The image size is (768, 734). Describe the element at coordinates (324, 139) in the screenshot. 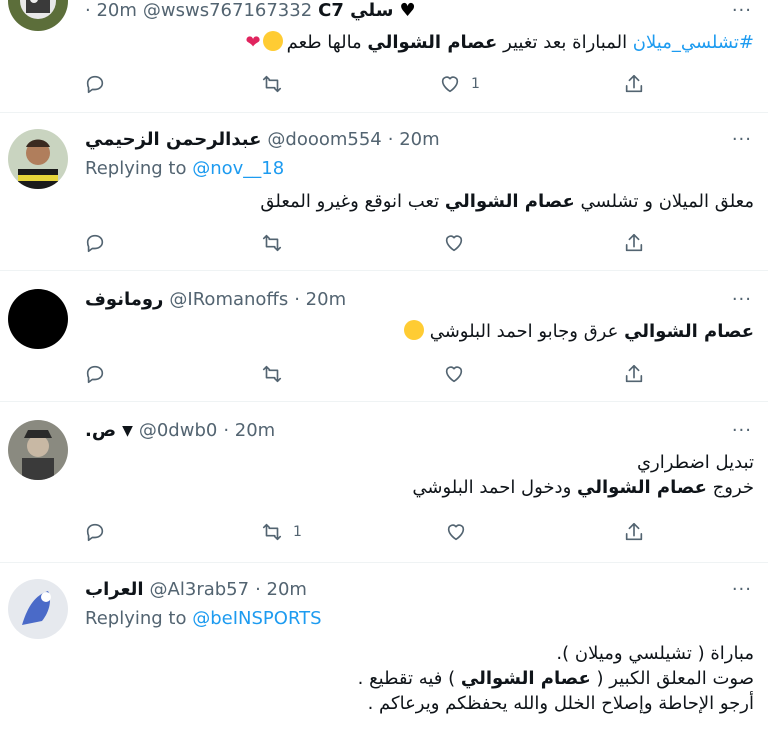

I see `user-handle: @dooom554` at that location.